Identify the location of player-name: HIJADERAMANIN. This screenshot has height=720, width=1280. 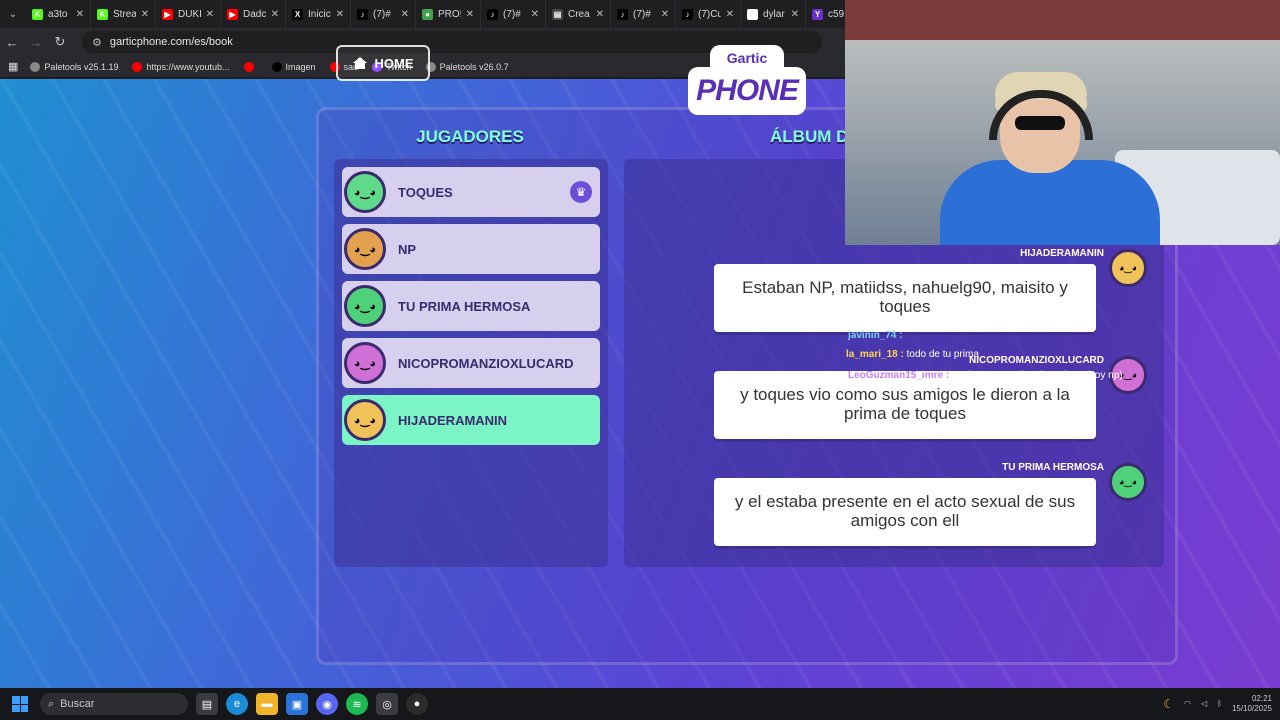
(453, 420).